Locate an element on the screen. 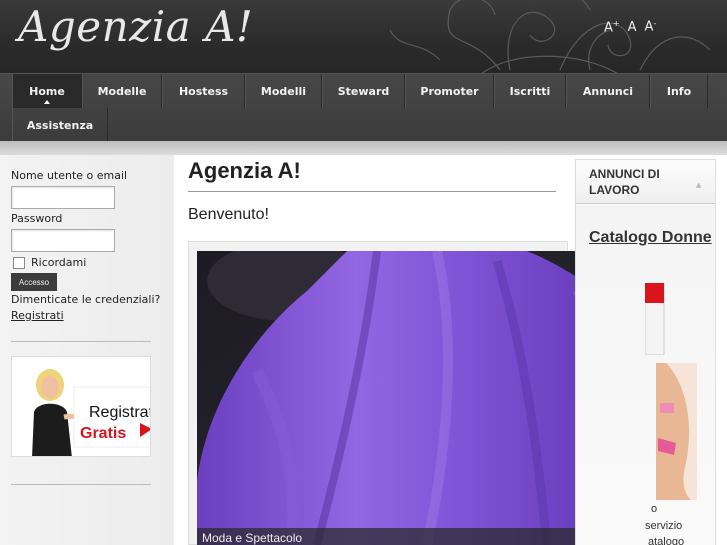  nav-item-home: Home is located at coordinates (47, 91).